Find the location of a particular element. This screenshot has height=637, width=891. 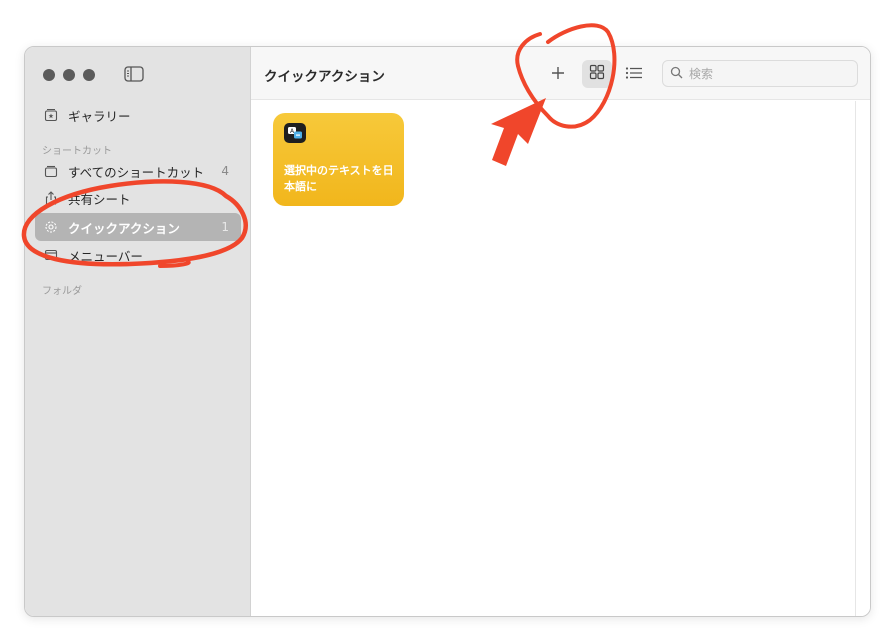

share-icon is located at coordinates (51, 198).